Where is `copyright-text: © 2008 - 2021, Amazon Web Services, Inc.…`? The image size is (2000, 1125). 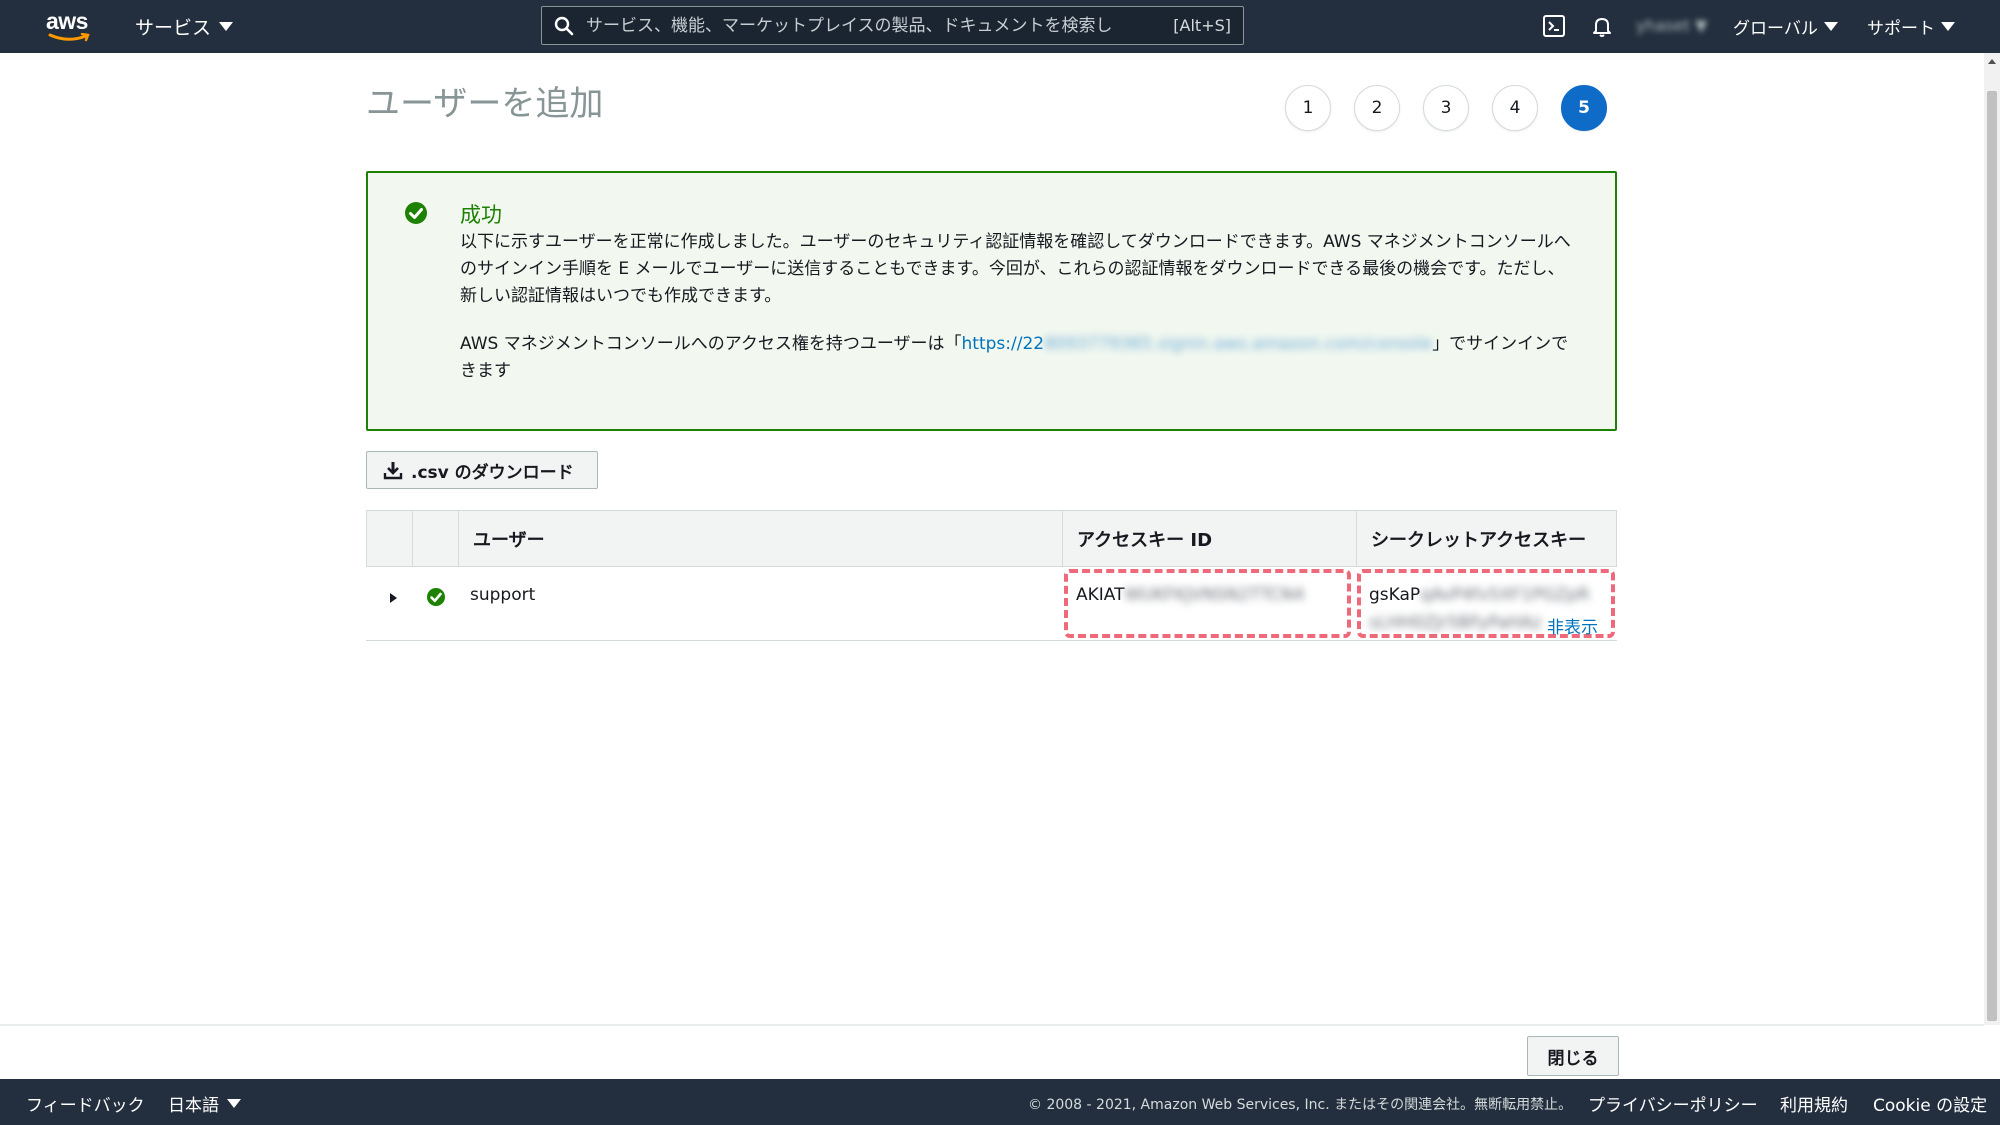
copyright-text: © 2008 - 2021, Amazon Web Services, Inc.… is located at coordinates (1300, 1105).